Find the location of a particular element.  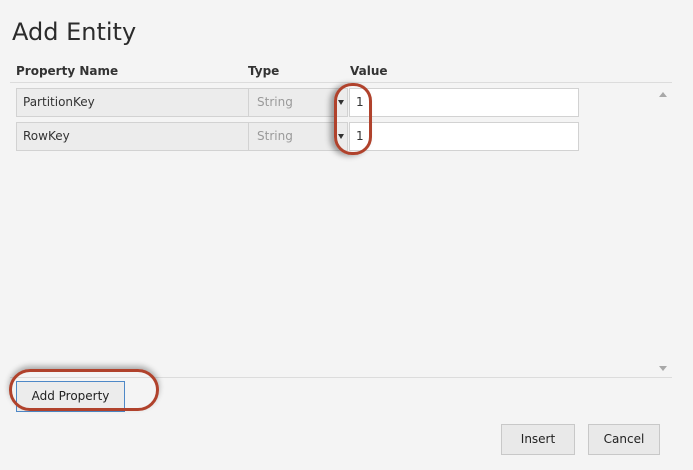

column-header-value: Value is located at coordinates (369, 71).